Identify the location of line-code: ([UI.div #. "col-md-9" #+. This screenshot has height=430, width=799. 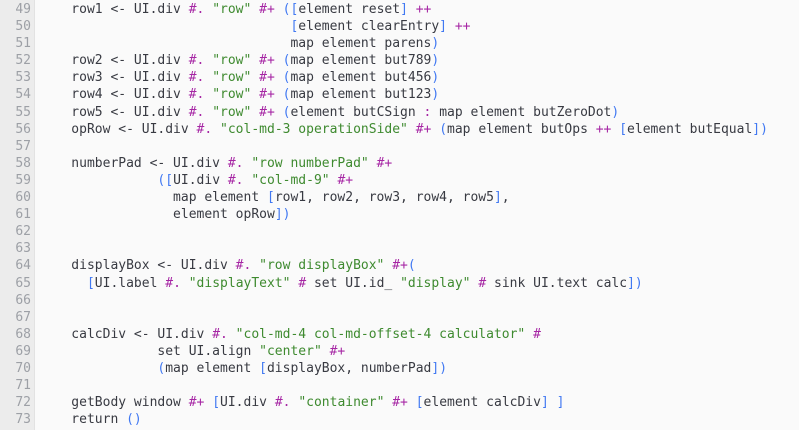
(196, 180).